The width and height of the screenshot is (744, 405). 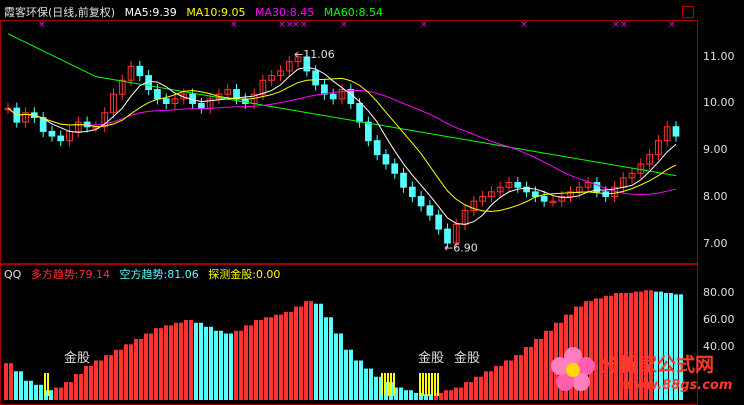 I want to click on low-price-label: ←6.90, so click(x=461, y=248).